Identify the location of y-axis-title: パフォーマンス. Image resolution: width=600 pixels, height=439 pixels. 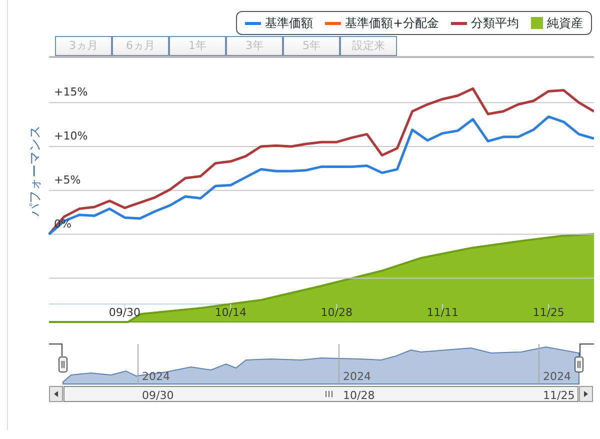
(35, 171).